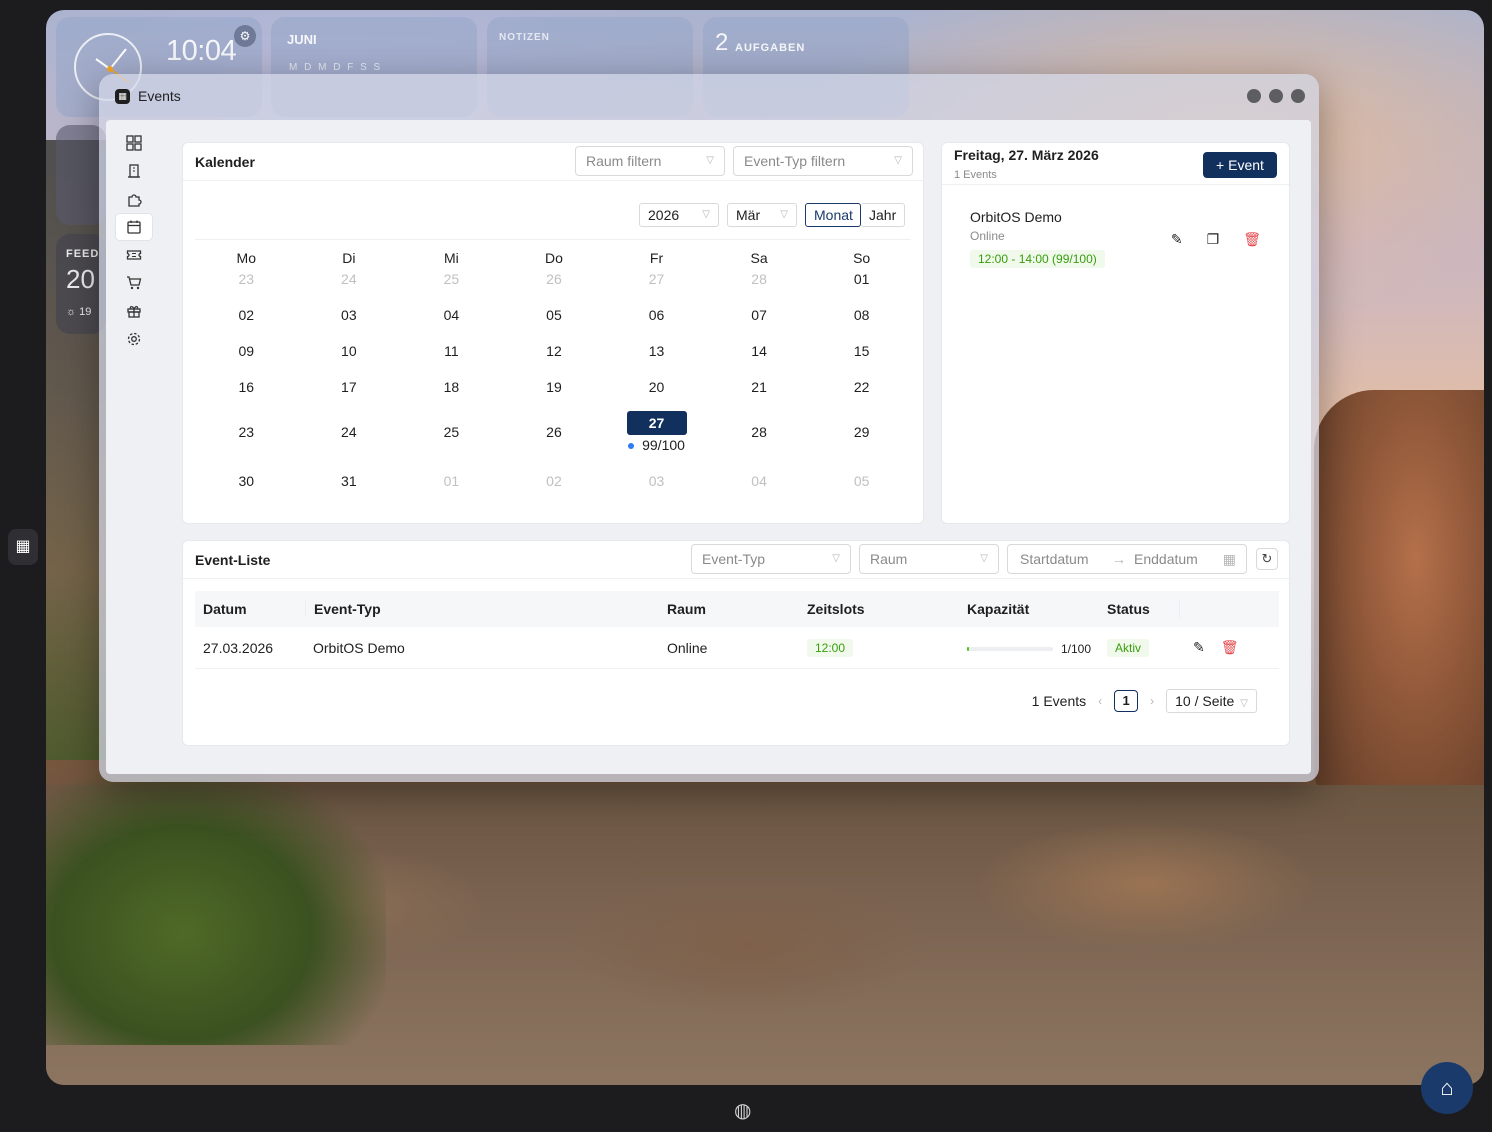 Image resolution: width=1492 pixels, height=1132 pixels. Describe the element at coordinates (861, 353) in the screenshot. I see `calendar-day: 15` at that location.